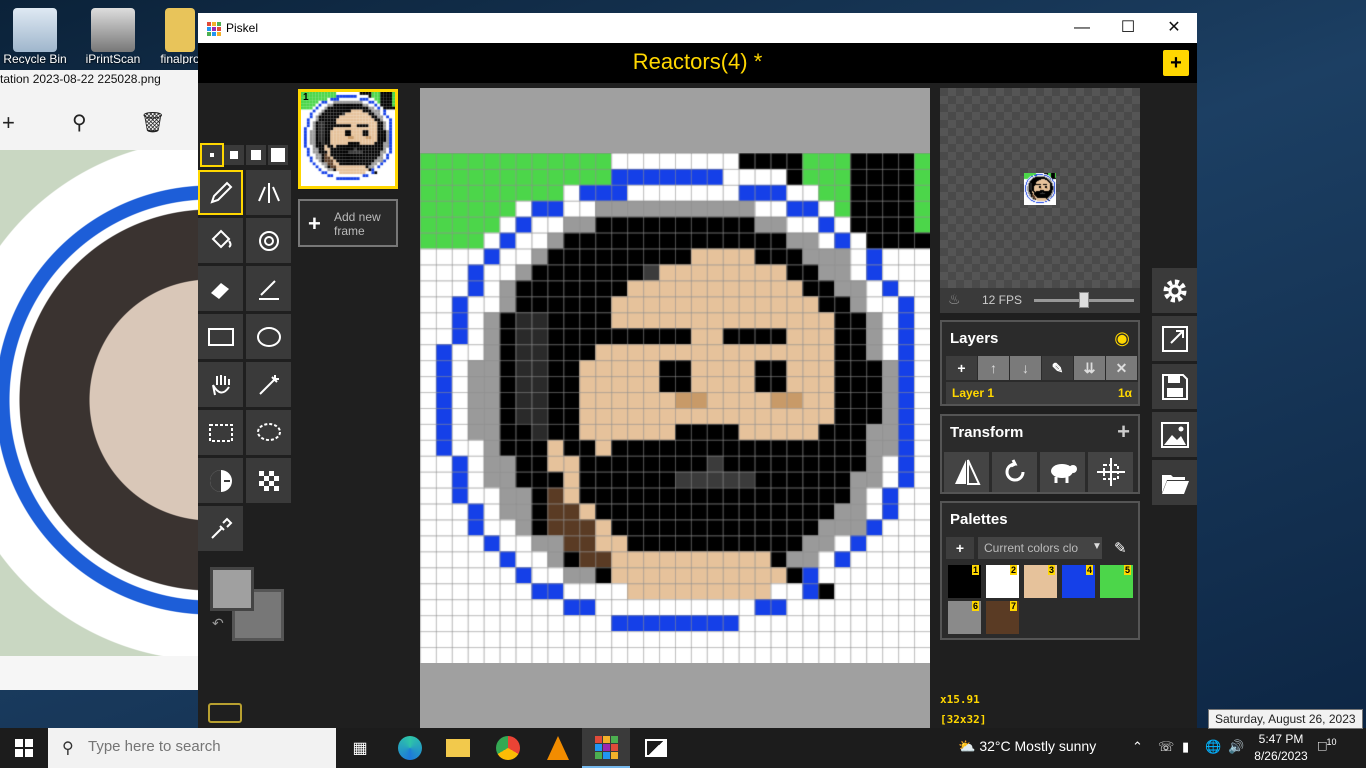 This screenshot has width=1366, height=768. I want to click on meet-now-icon: ☏, so click(1166, 747).